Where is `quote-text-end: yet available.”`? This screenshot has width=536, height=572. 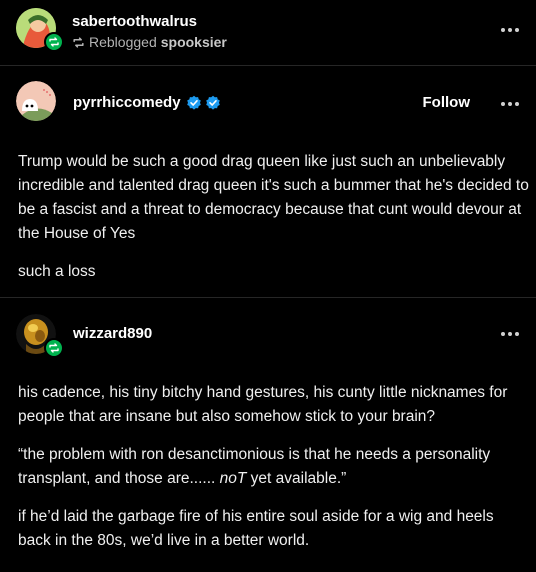
quote-text-end: yet available.” is located at coordinates (296, 478).